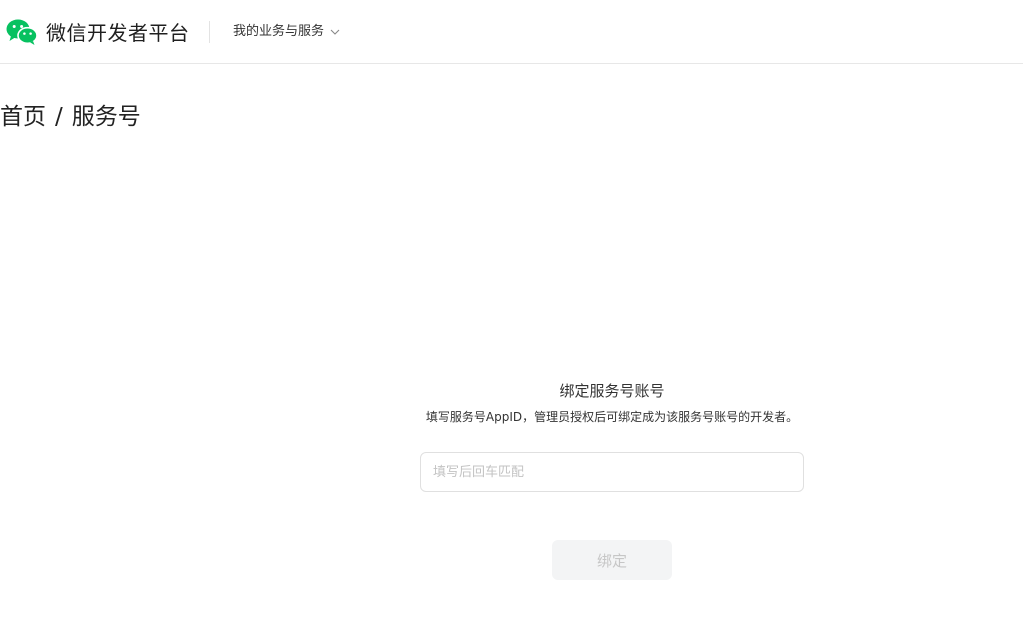  I want to click on platform-title: 微信开发者平台, so click(118, 33).